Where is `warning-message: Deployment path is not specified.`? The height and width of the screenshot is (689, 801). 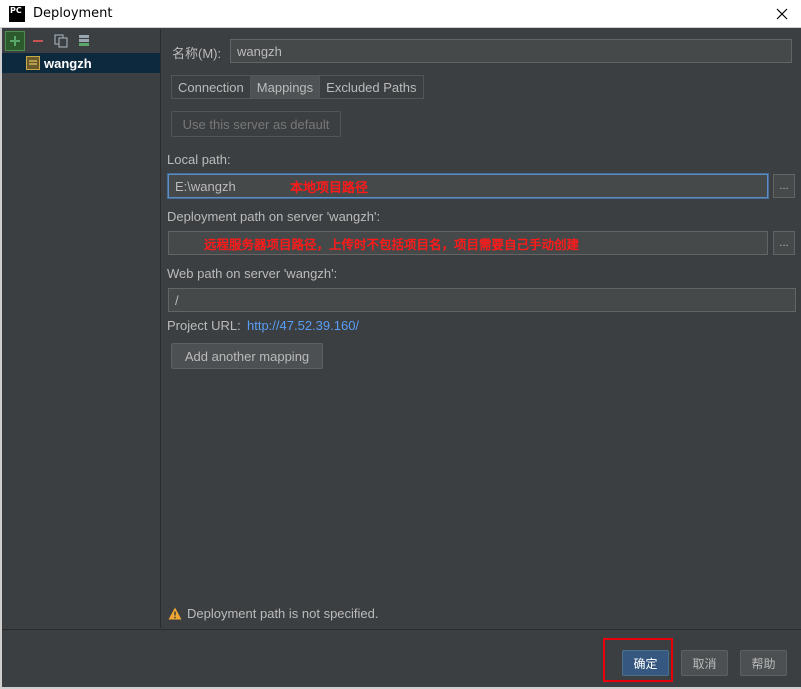 warning-message: Deployment path is not specified. is located at coordinates (273, 613).